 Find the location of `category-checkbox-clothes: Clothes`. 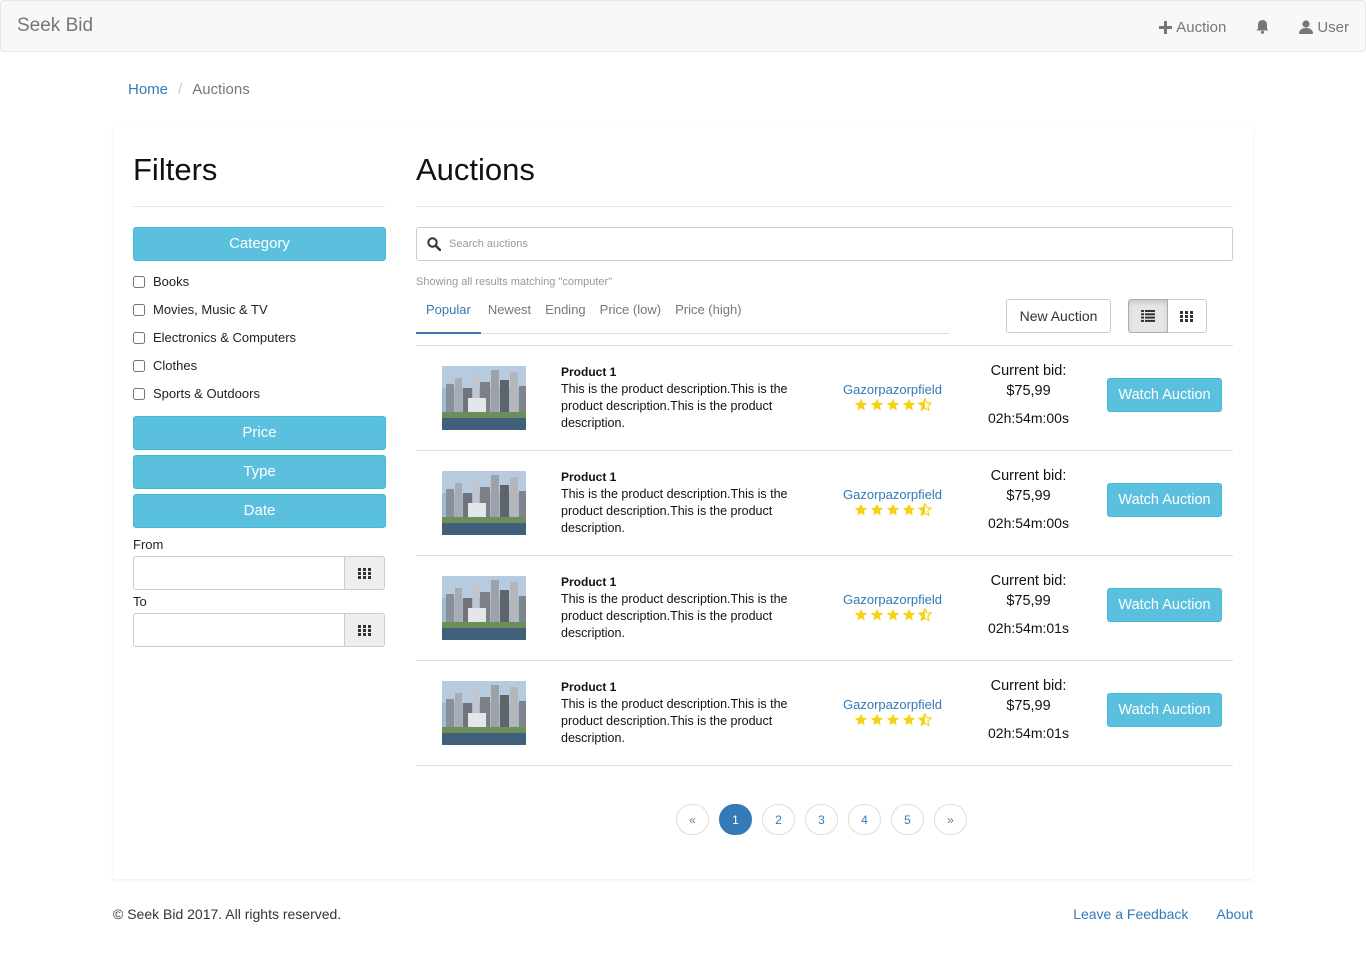

category-checkbox-clothes: Clothes is located at coordinates (165, 365).